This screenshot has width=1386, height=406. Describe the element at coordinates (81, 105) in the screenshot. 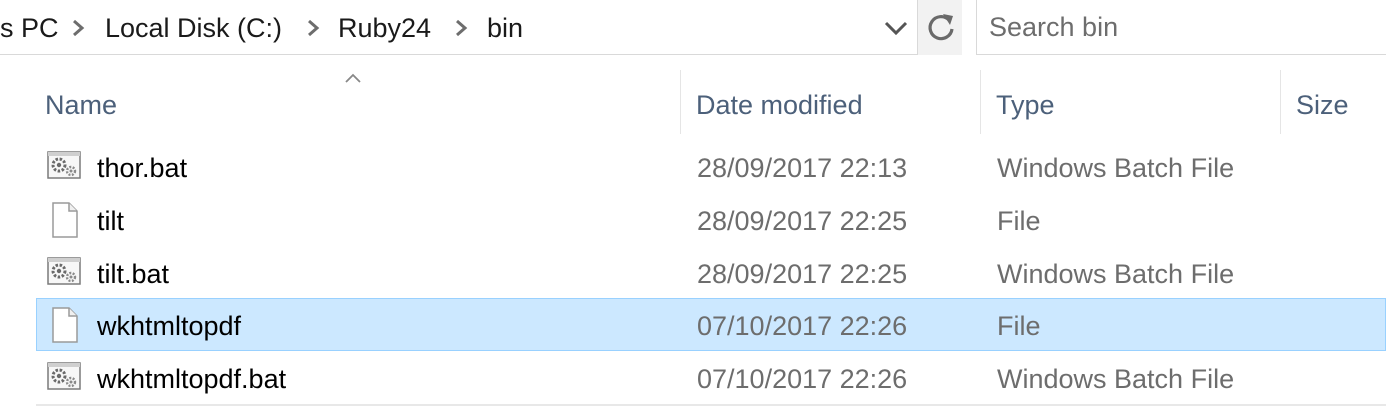

I see `column-header-name-label: Name` at that location.